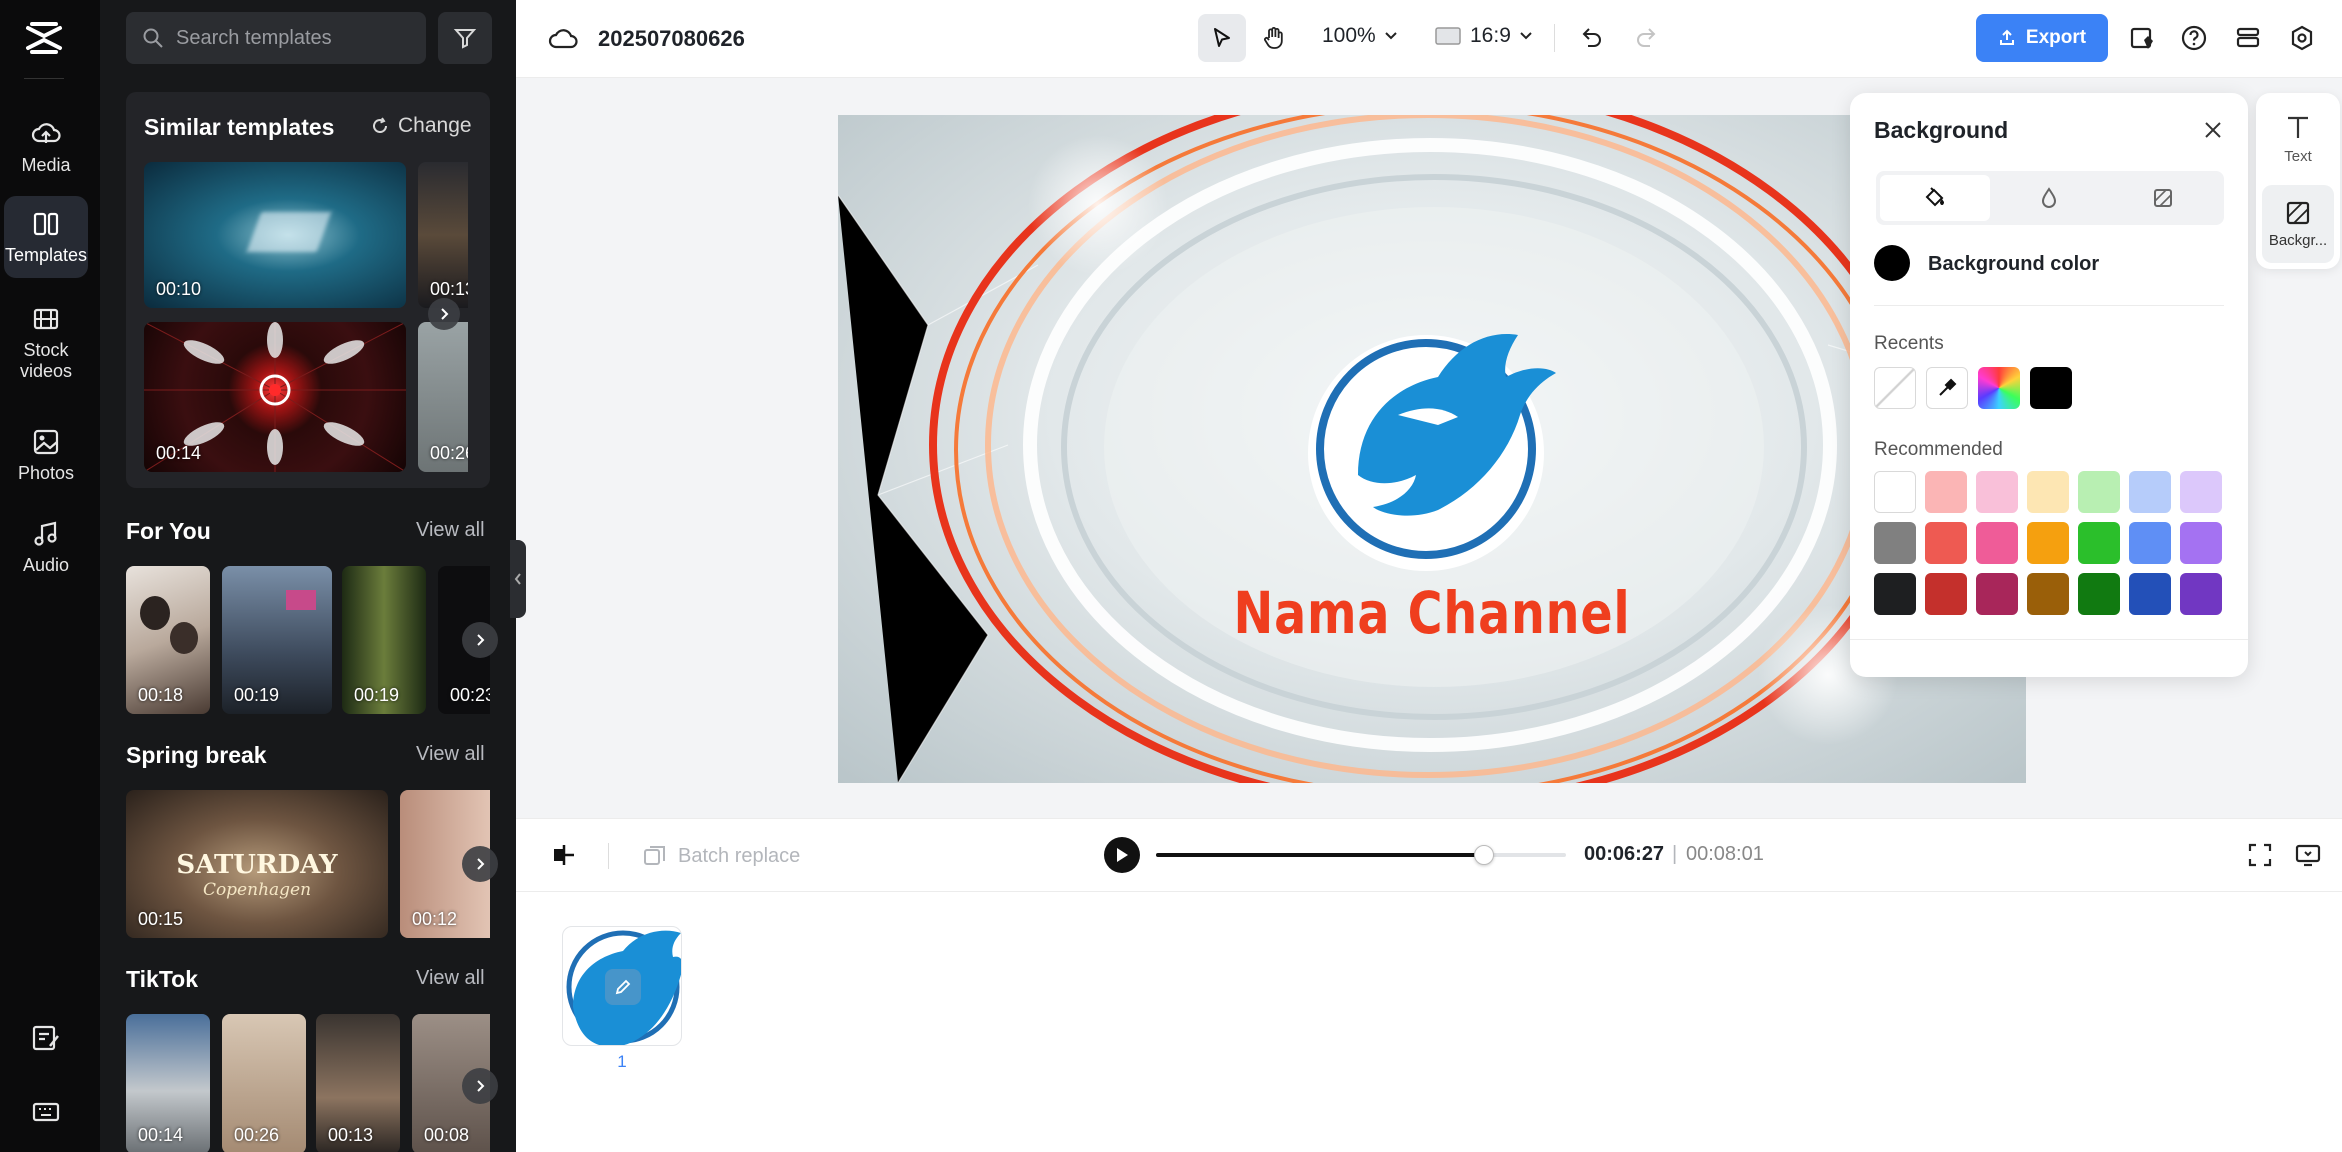 This screenshot has height=1152, width=2342. I want to click on paint-bucket-icon, so click(1935, 198).